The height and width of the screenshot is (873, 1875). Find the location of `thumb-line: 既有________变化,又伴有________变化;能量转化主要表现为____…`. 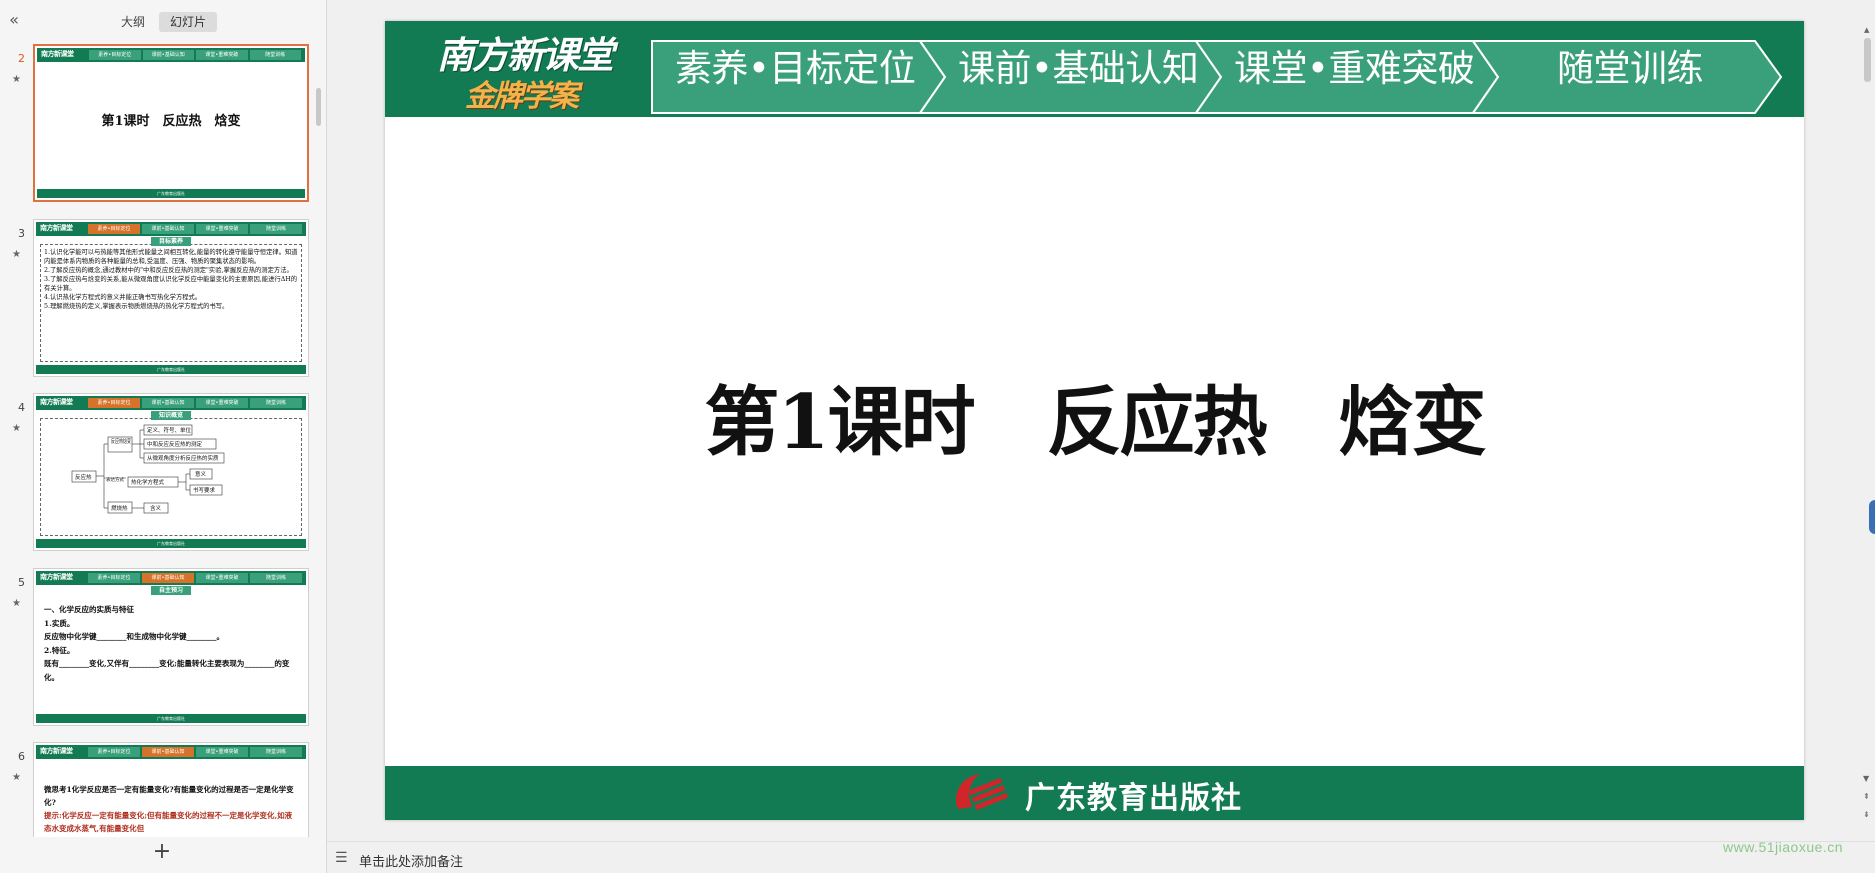

thumb-line: 既有________变化,又伴有________变化;能量转化主要表现为____… is located at coordinates (167, 670).